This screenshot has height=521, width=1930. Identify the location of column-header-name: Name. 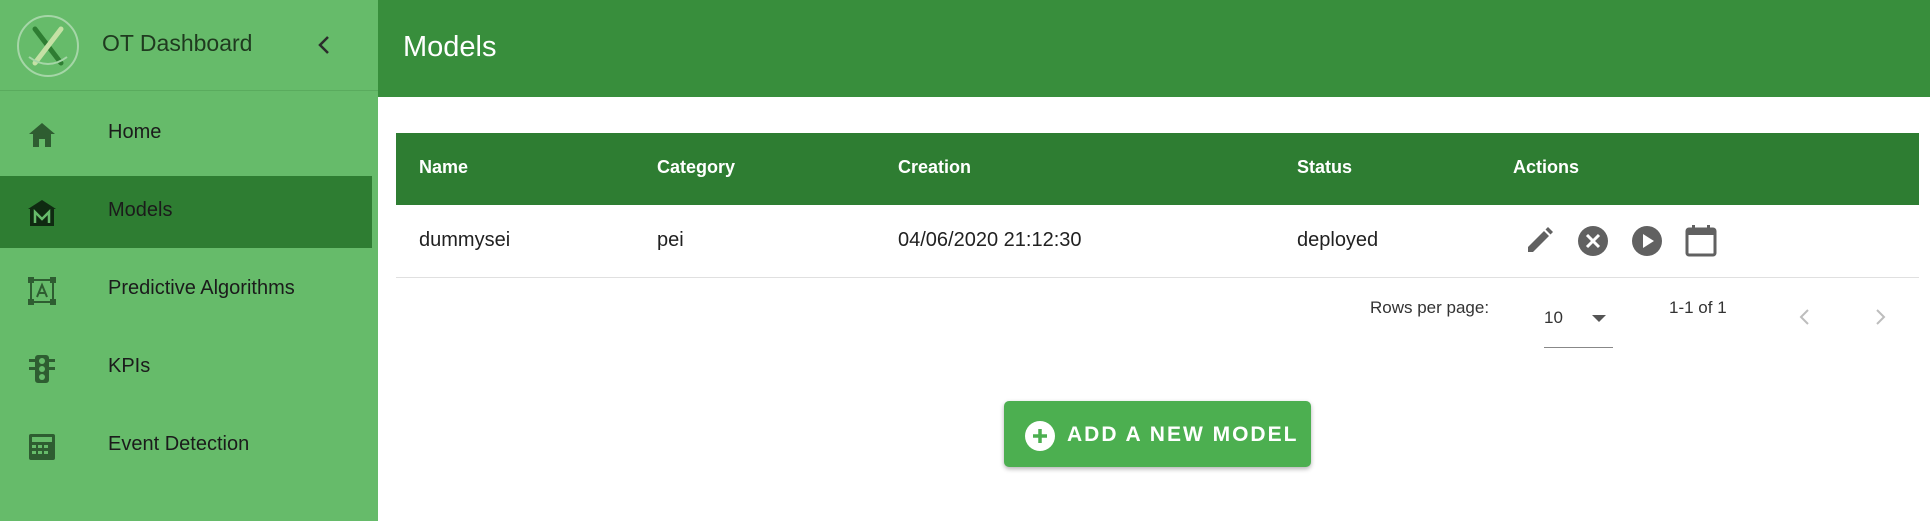
(443, 167).